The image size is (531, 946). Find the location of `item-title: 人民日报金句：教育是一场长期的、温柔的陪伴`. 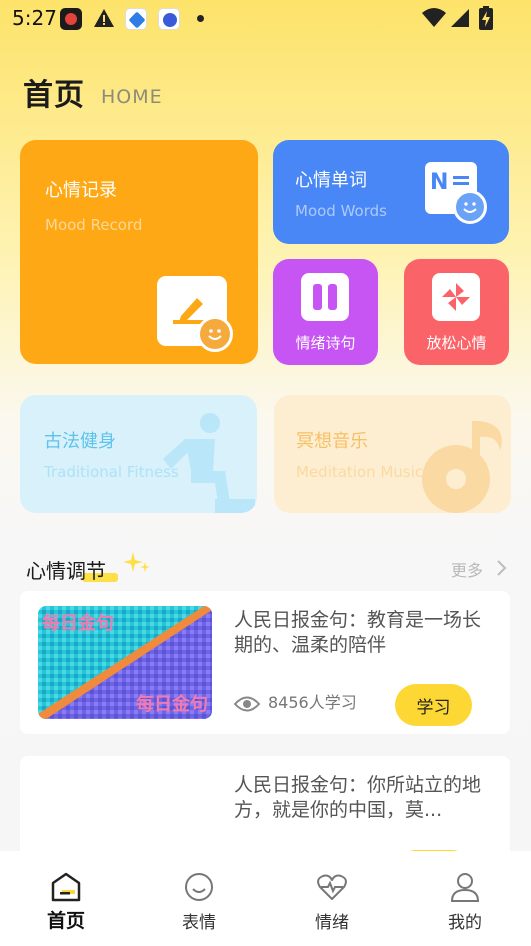

item-title: 人民日报金句：教育是一场长期的、温柔的陪伴 is located at coordinates (358, 632).